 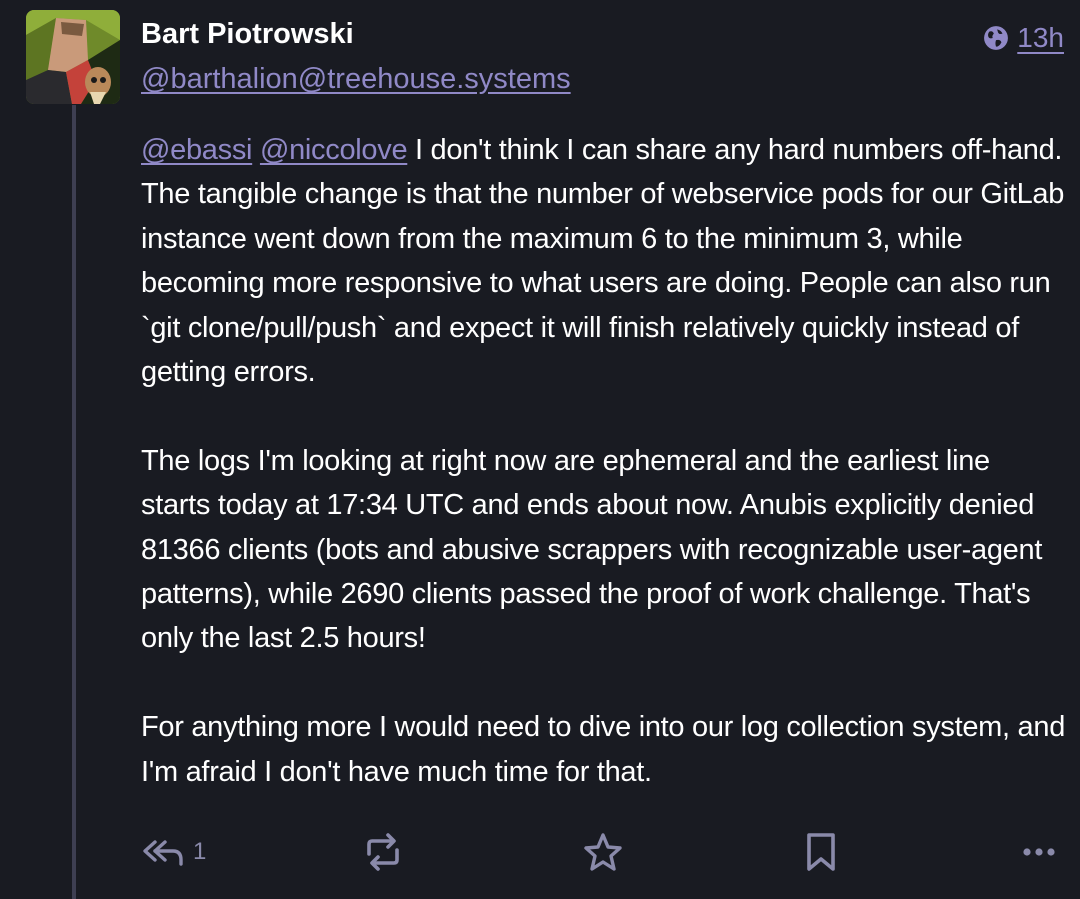 I want to click on mention-link: @ebassi, so click(x=196, y=150).